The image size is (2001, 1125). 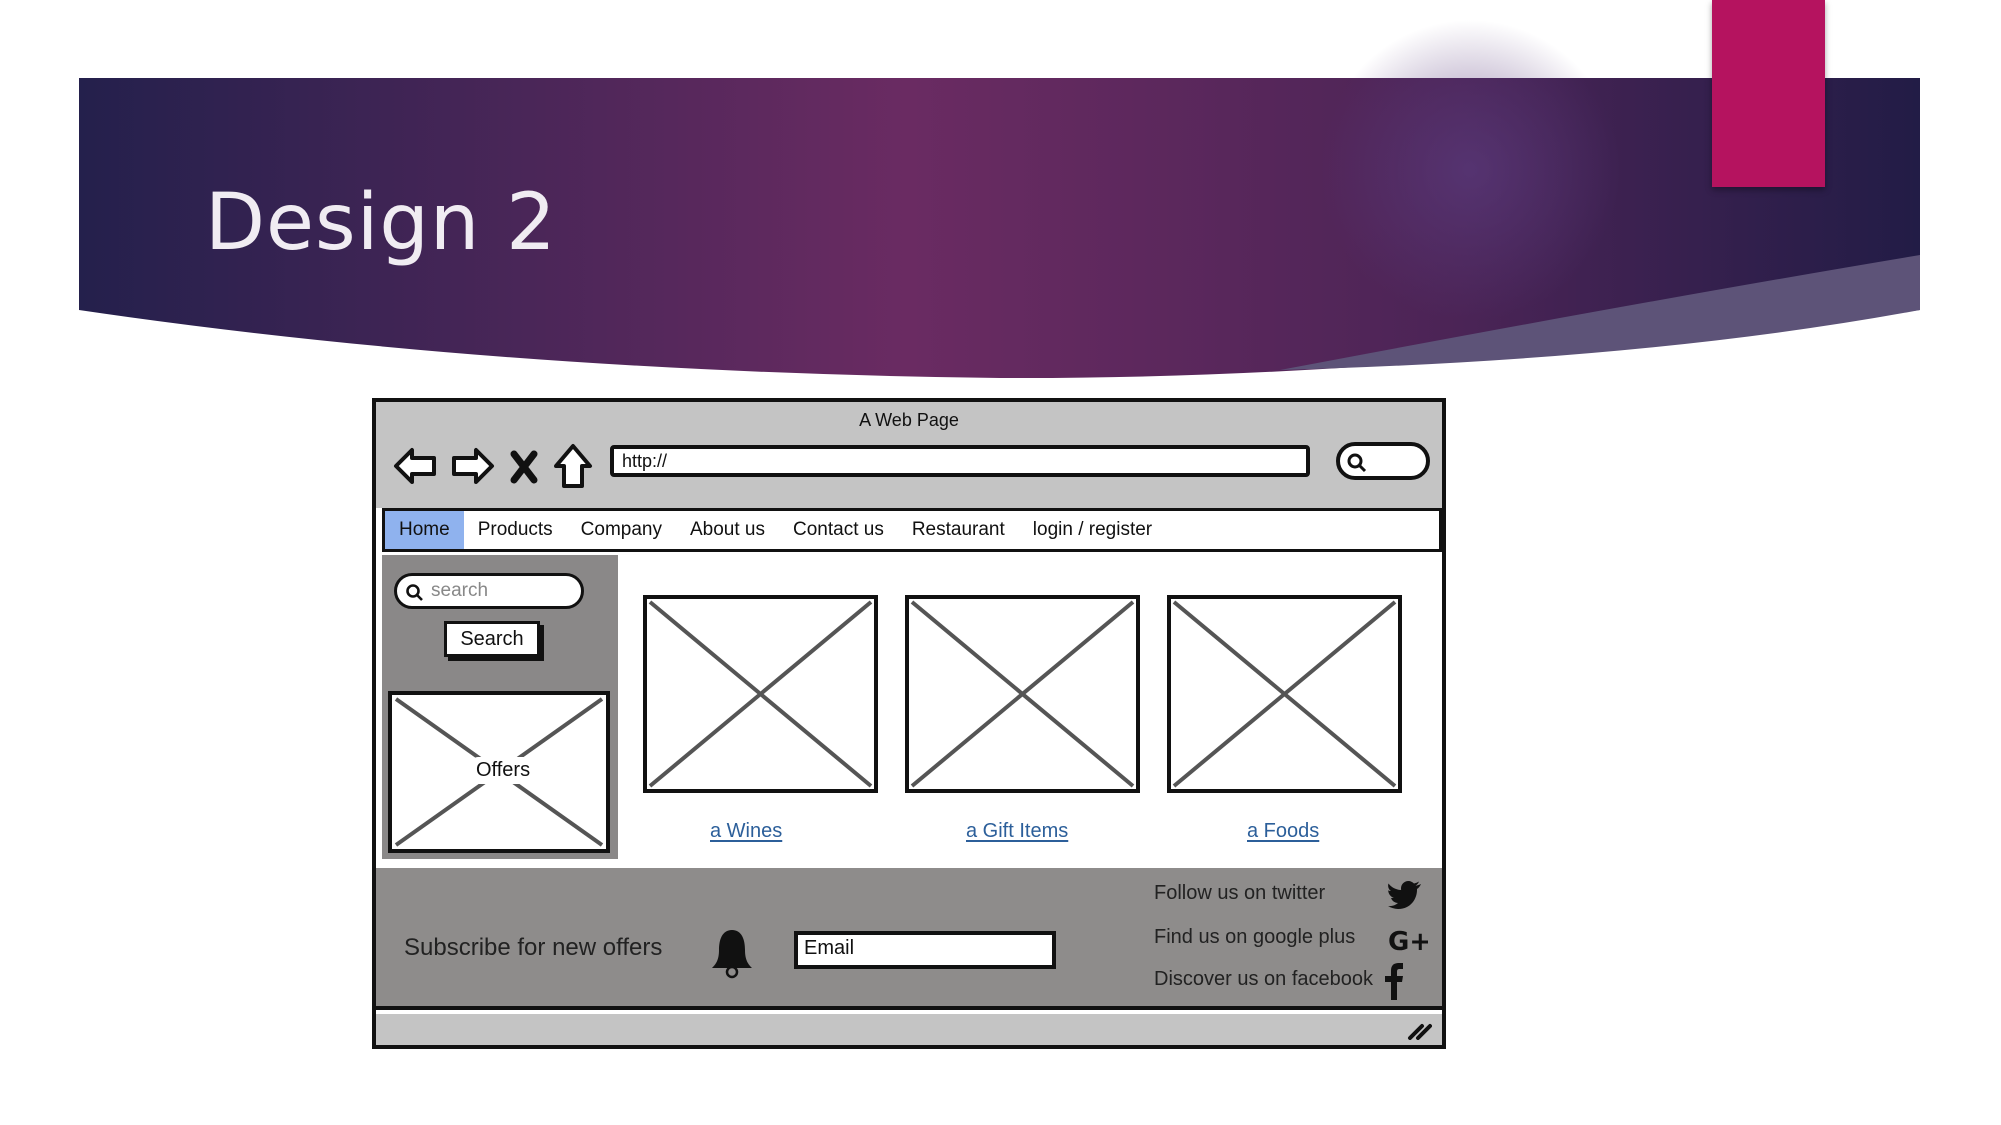 What do you see at coordinates (533, 947) in the screenshot?
I see `subscribe-text: Subscribe for new offers` at bounding box center [533, 947].